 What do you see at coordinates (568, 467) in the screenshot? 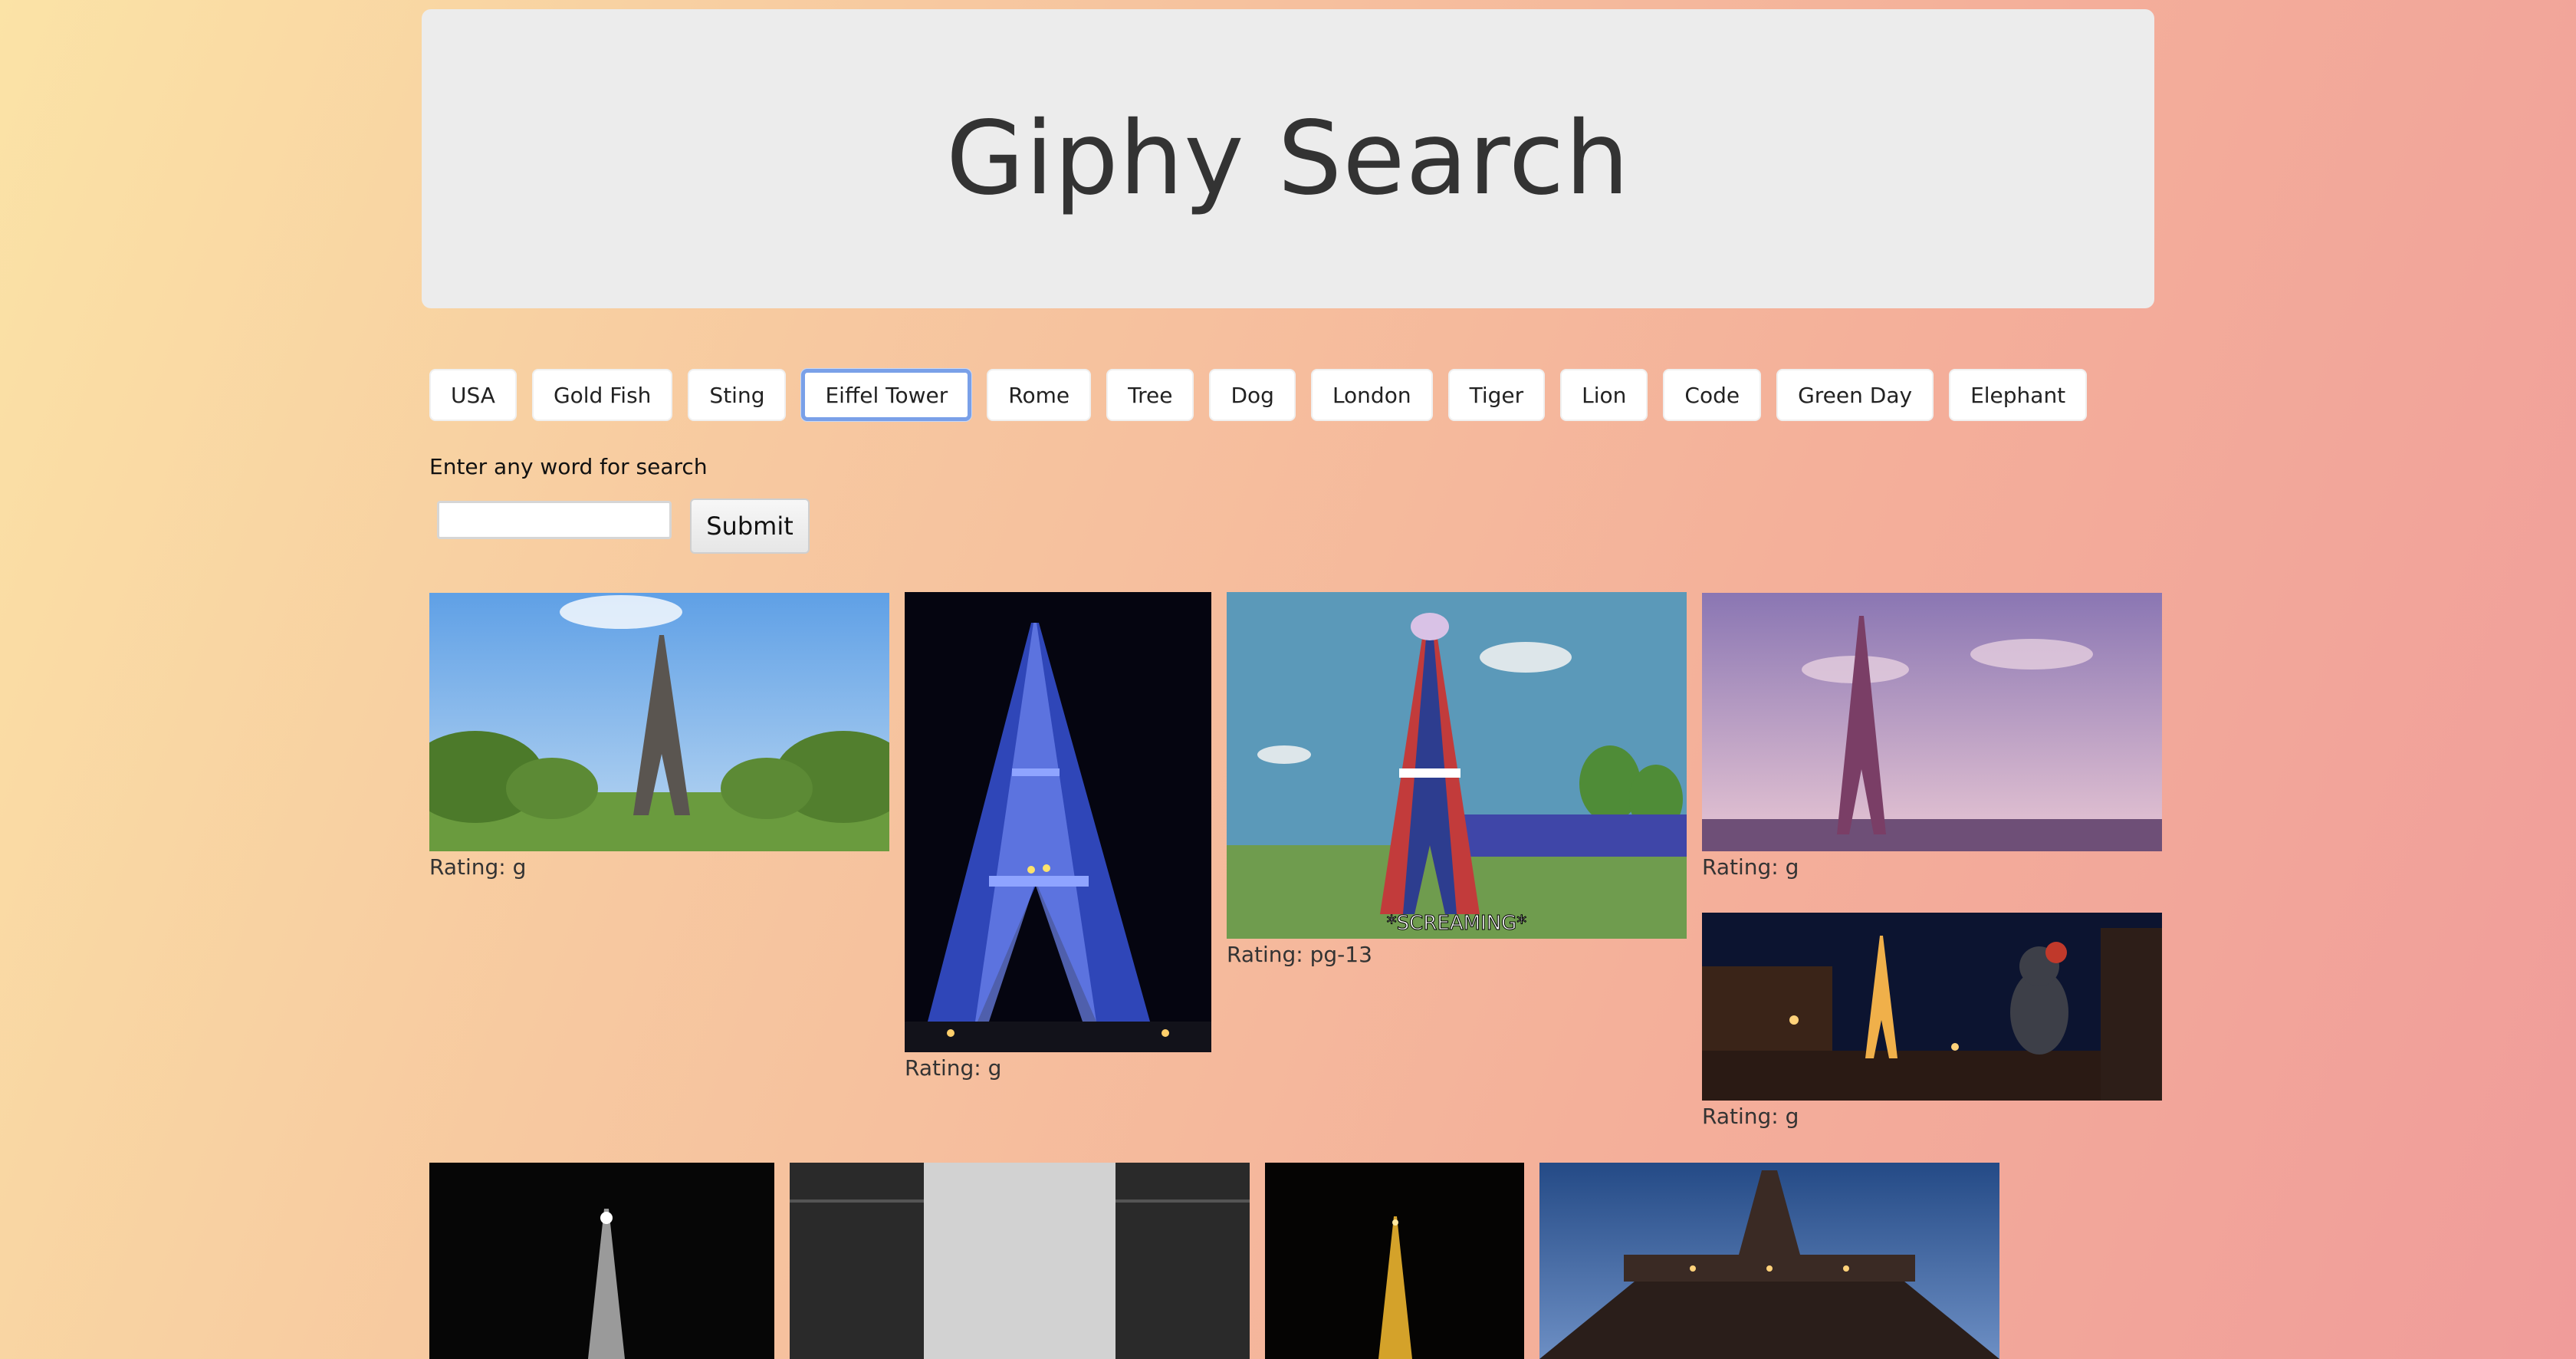
I see `search-label: Enter any word for search` at bounding box center [568, 467].